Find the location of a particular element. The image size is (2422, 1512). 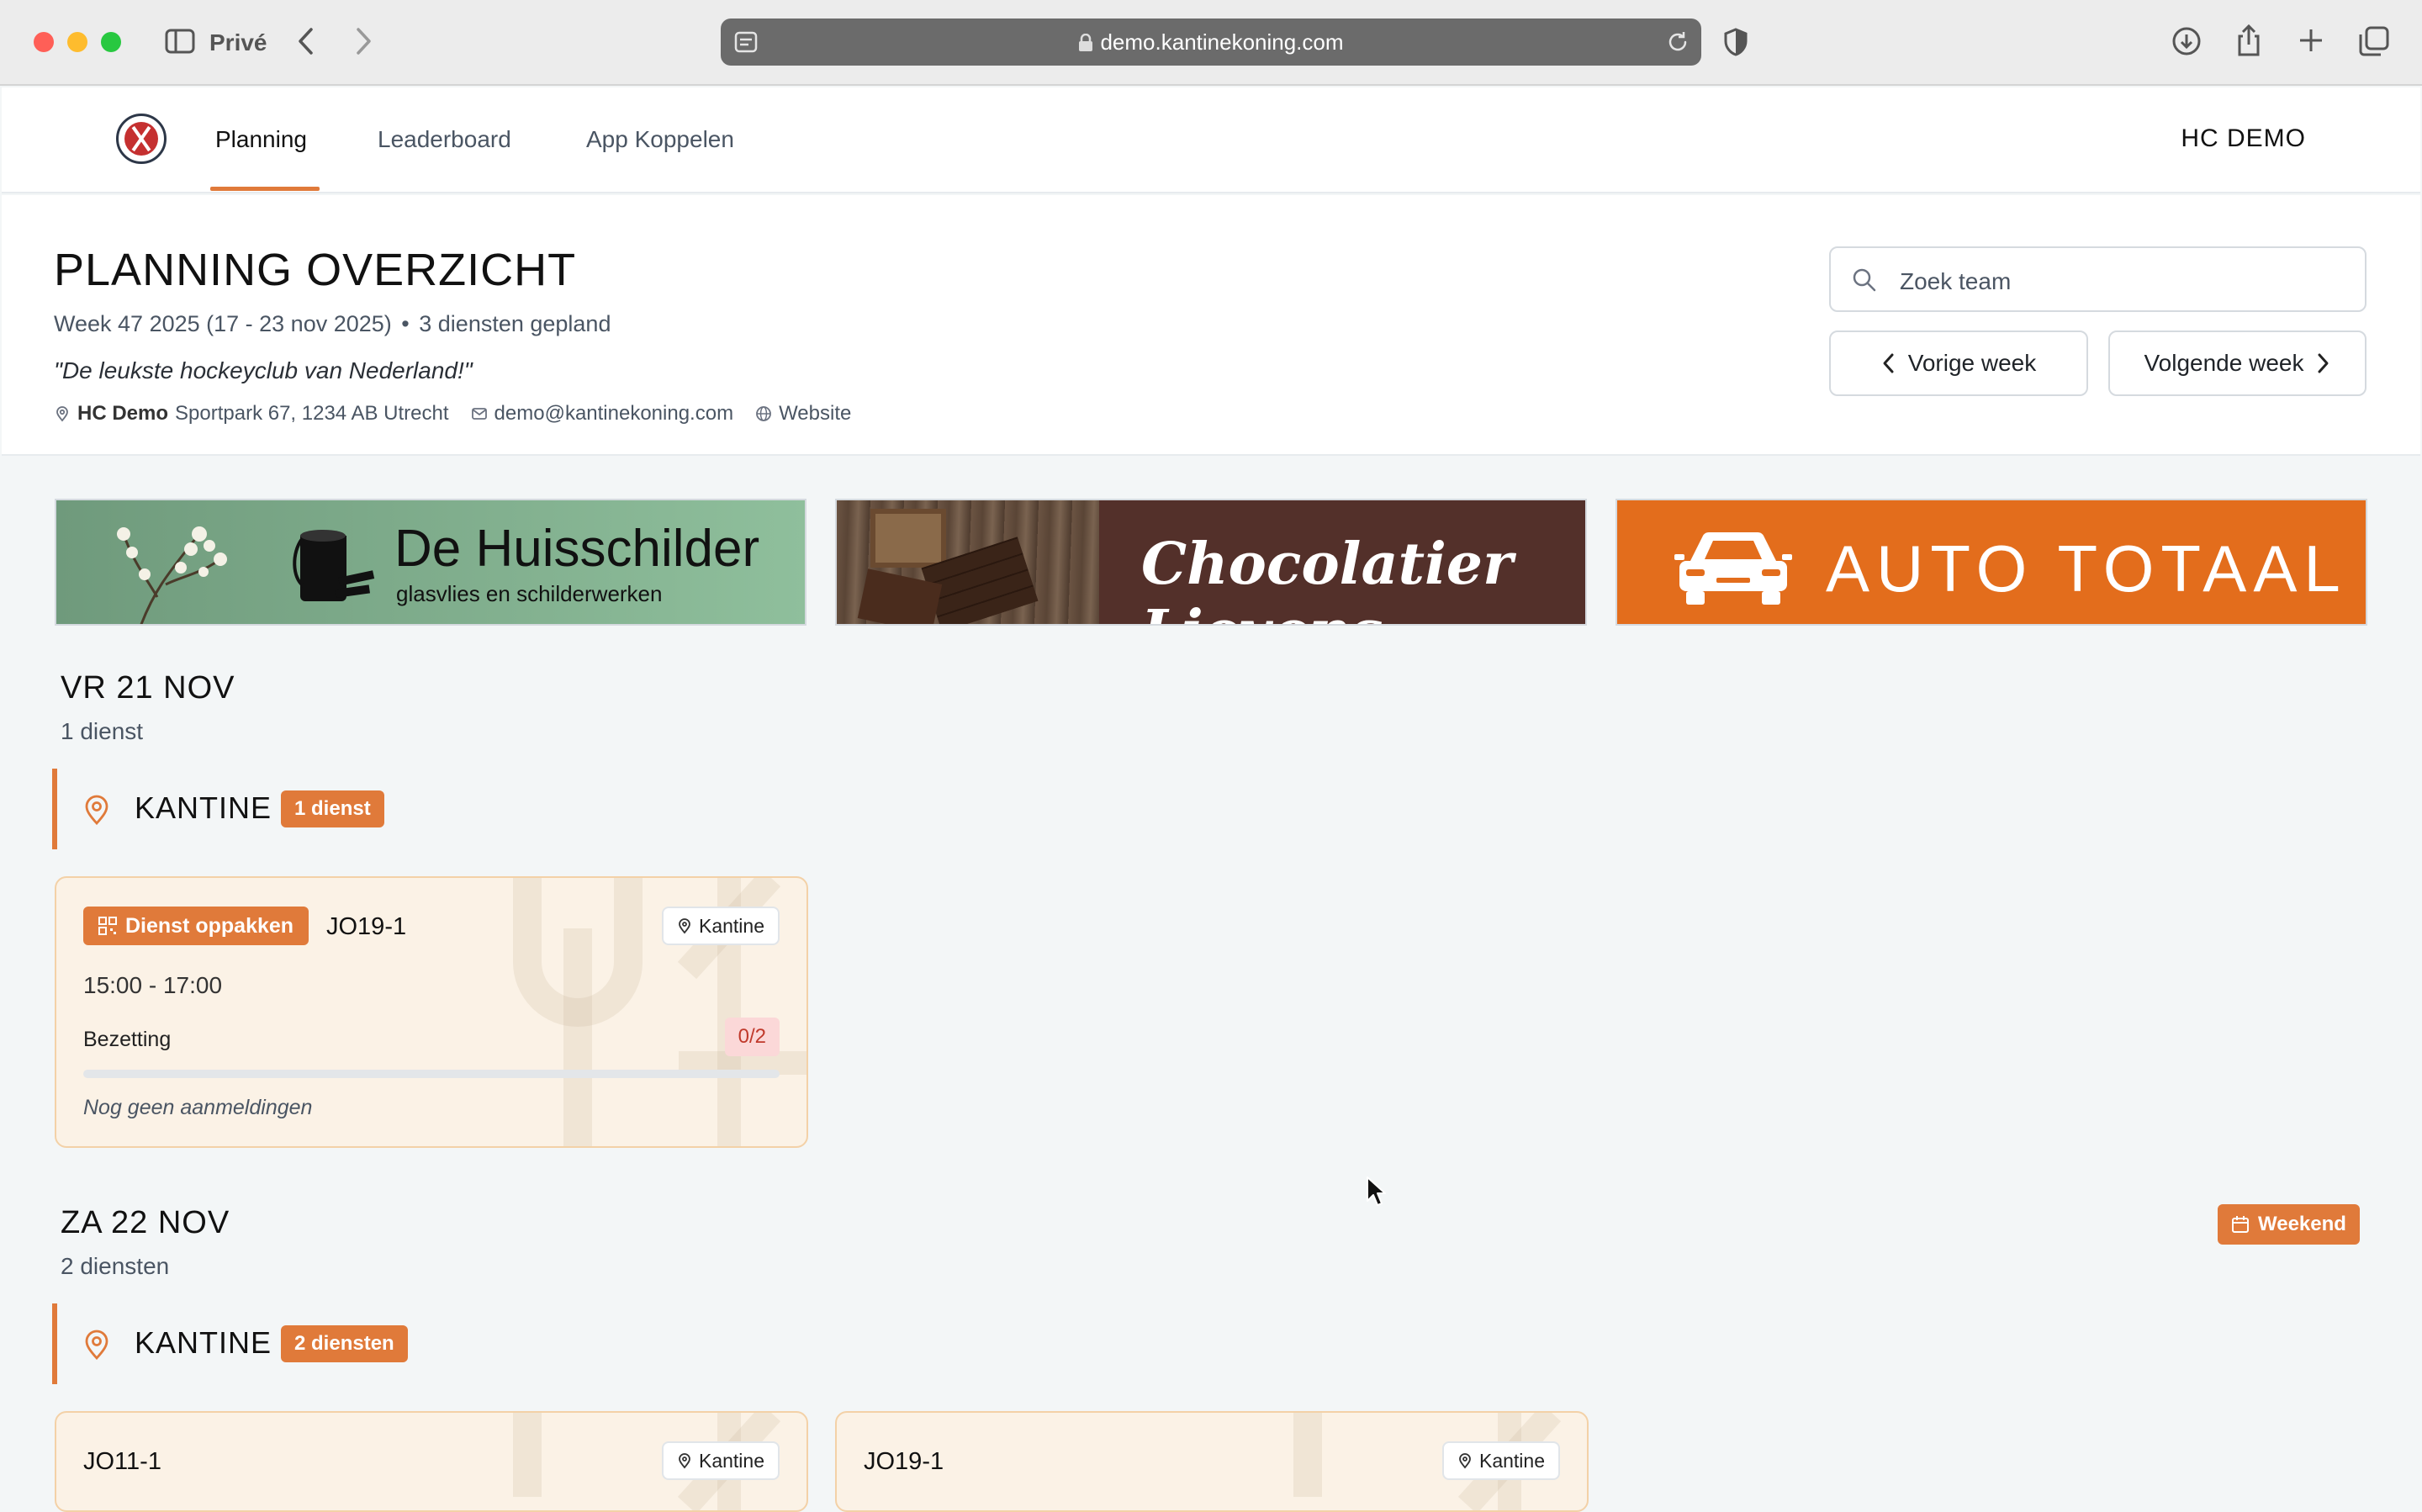

previous-week-button: Vorige week is located at coordinates (1958, 363).